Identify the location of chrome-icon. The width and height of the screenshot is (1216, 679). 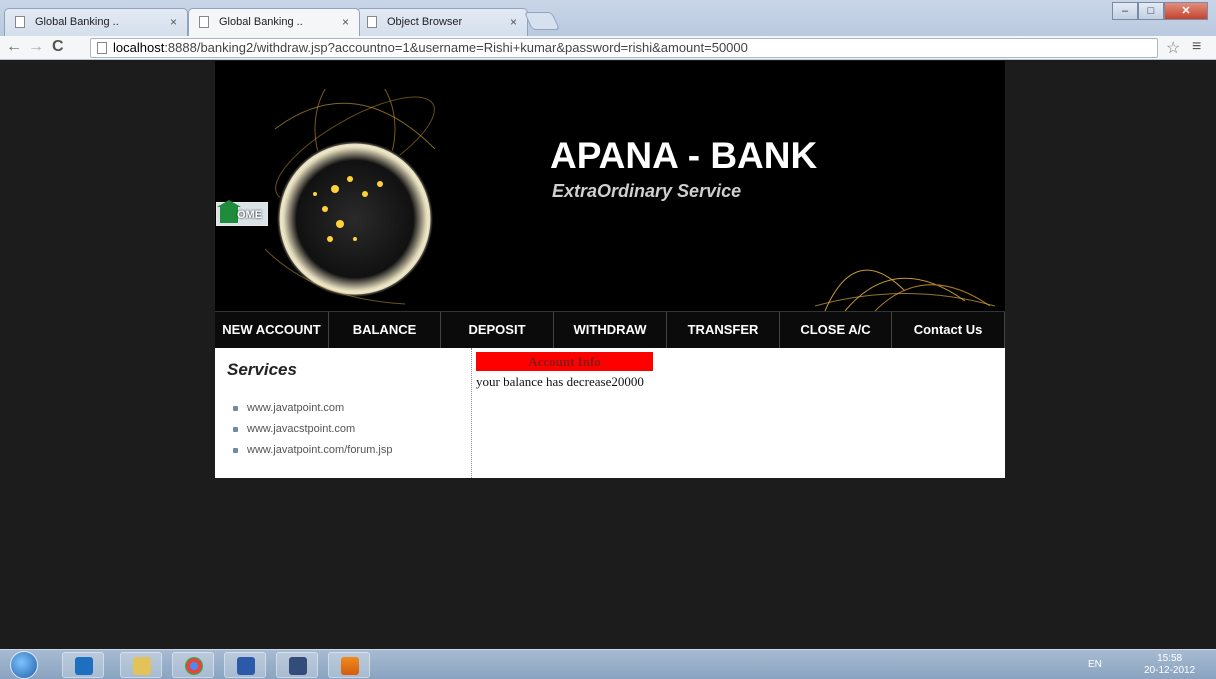
(193, 665).